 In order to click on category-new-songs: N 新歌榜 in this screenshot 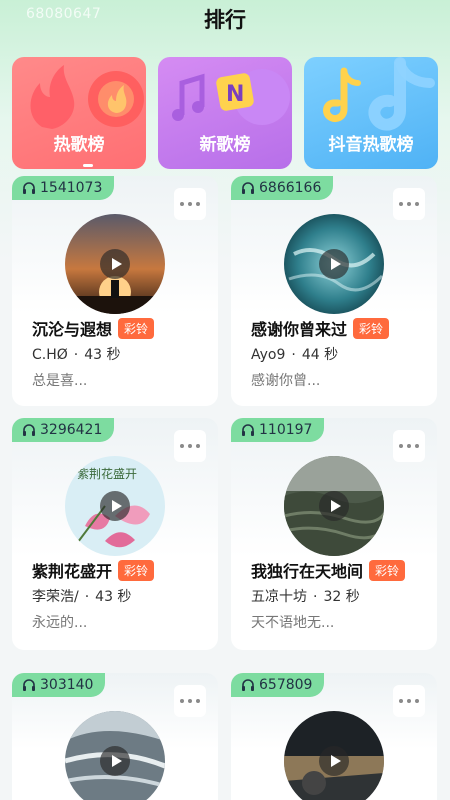, I will do `click(225, 113)`.